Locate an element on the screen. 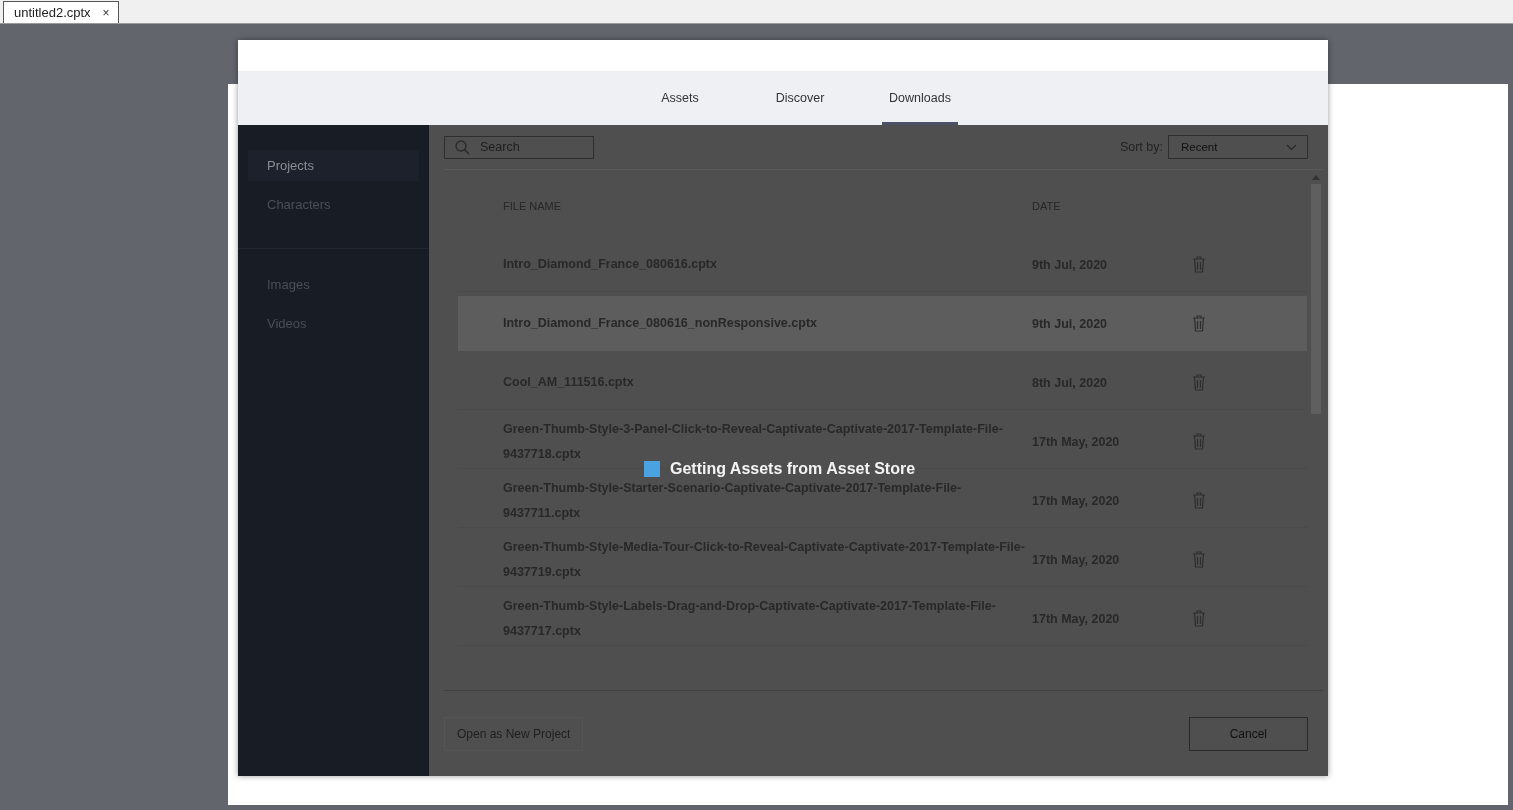  sidebar-item: Projects is located at coordinates (333, 165).